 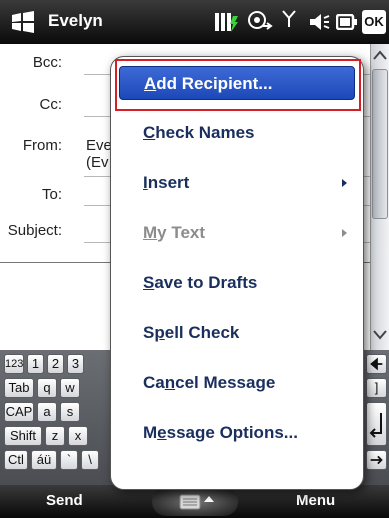 I want to click on battery-charging-icon, so click(x=227, y=22).